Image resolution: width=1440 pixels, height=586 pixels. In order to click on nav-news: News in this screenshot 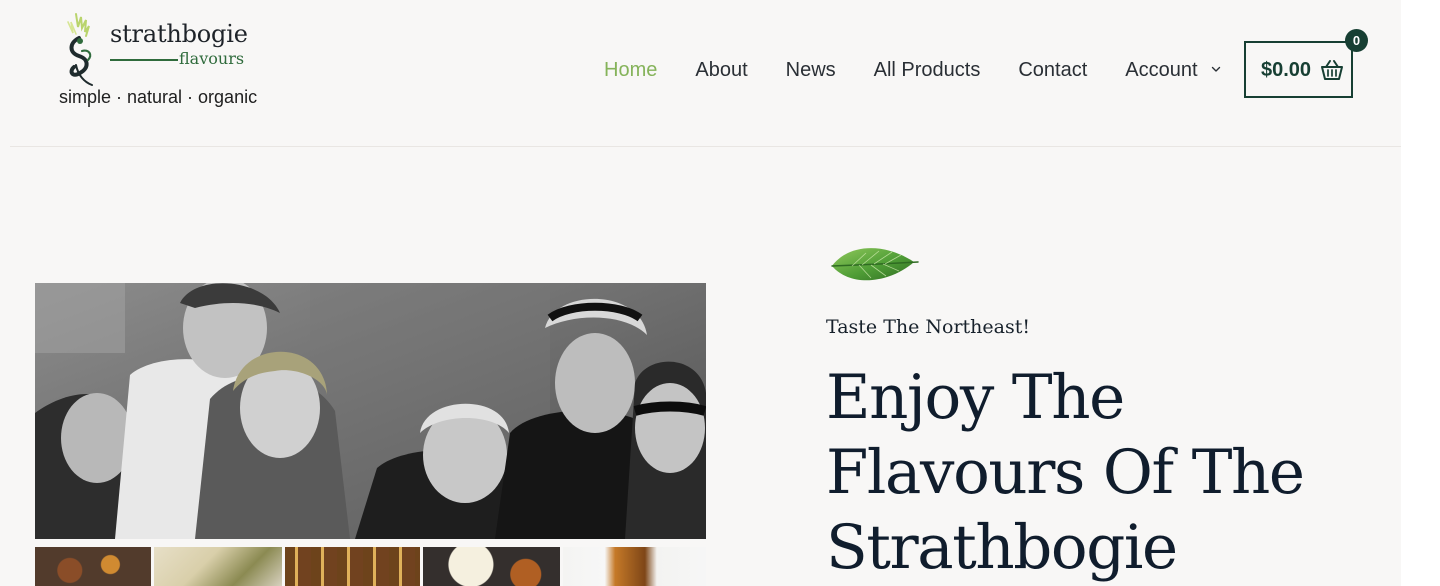, I will do `click(811, 70)`.